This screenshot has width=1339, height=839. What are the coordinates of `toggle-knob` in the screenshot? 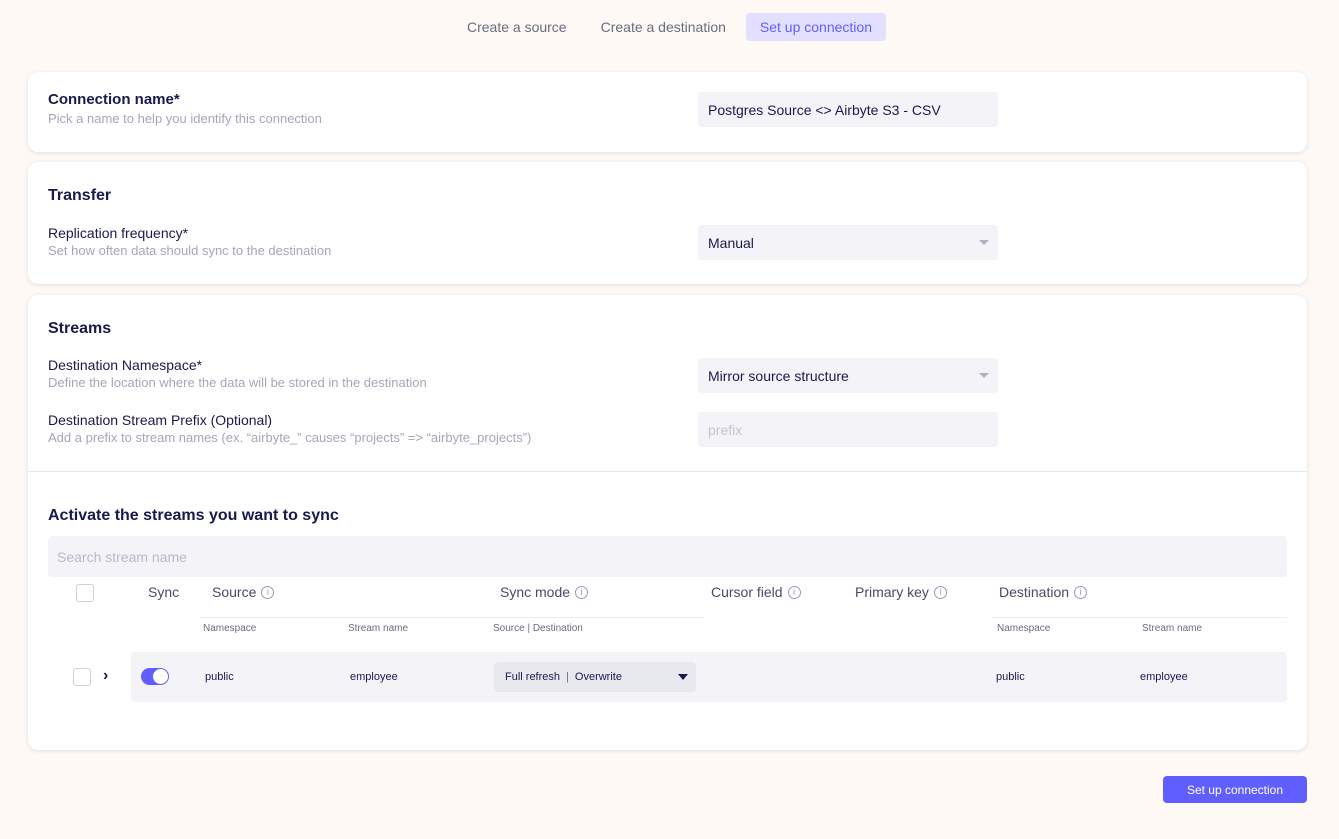 It's located at (160, 676).